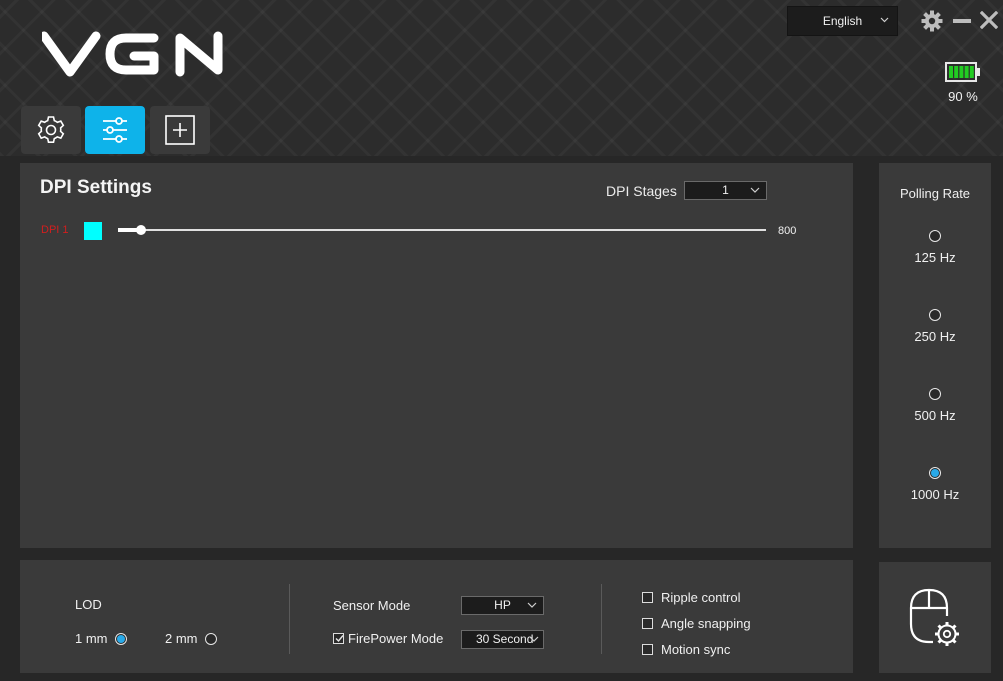 This screenshot has height=681, width=1003. What do you see at coordinates (935, 193) in the screenshot?
I see `polling-rate-title: Polling Rate` at bounding box center [935, 193].